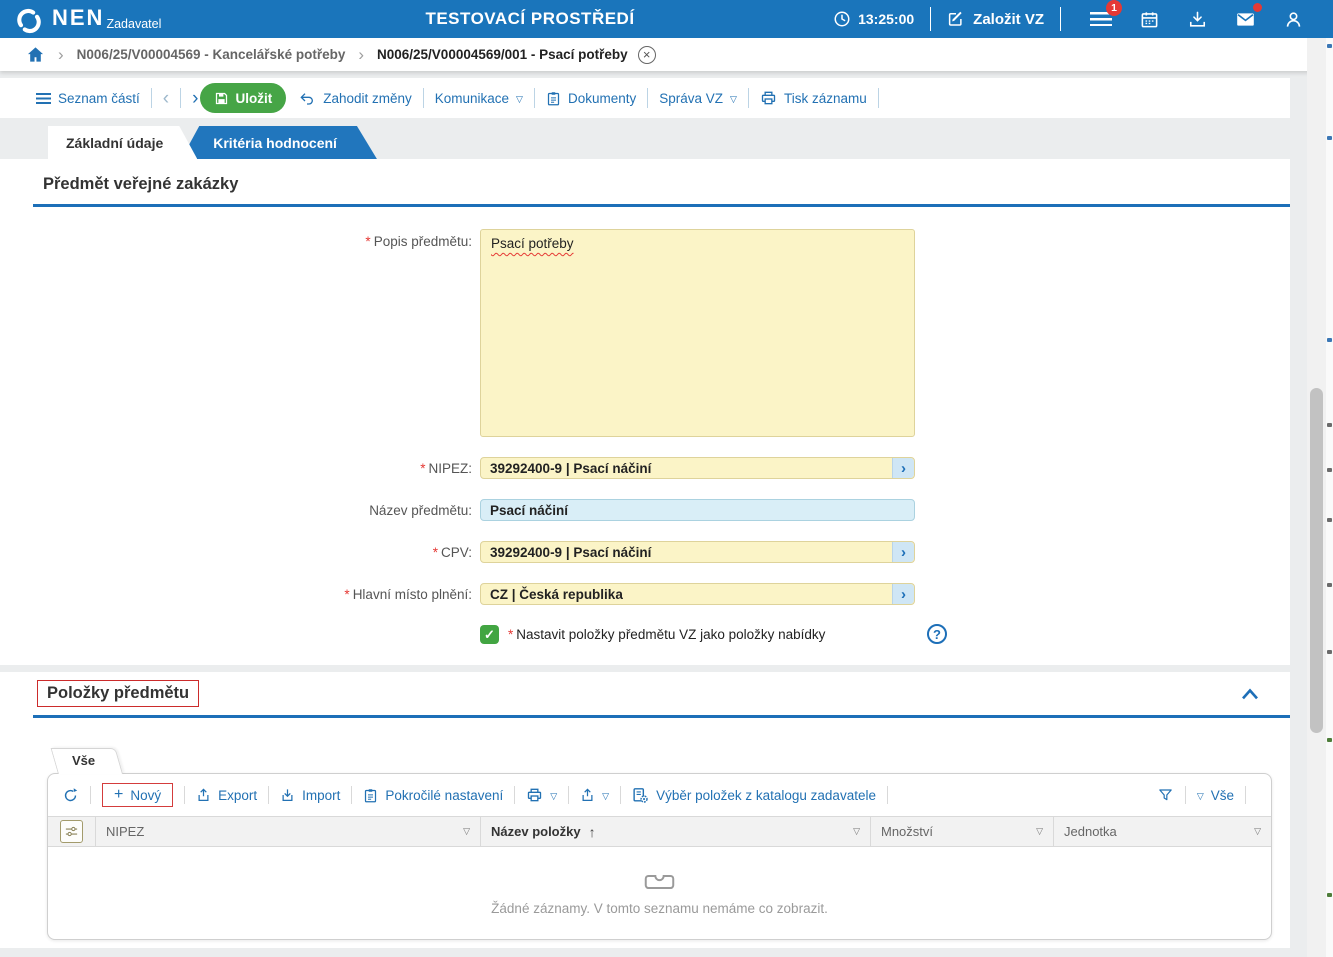 Image resolution: width=1333 pixels, height=957 pixels. What do you see at coordinates (287, 795) in the screenshot?
I see `import-icon` at bounding box center [287, 795].